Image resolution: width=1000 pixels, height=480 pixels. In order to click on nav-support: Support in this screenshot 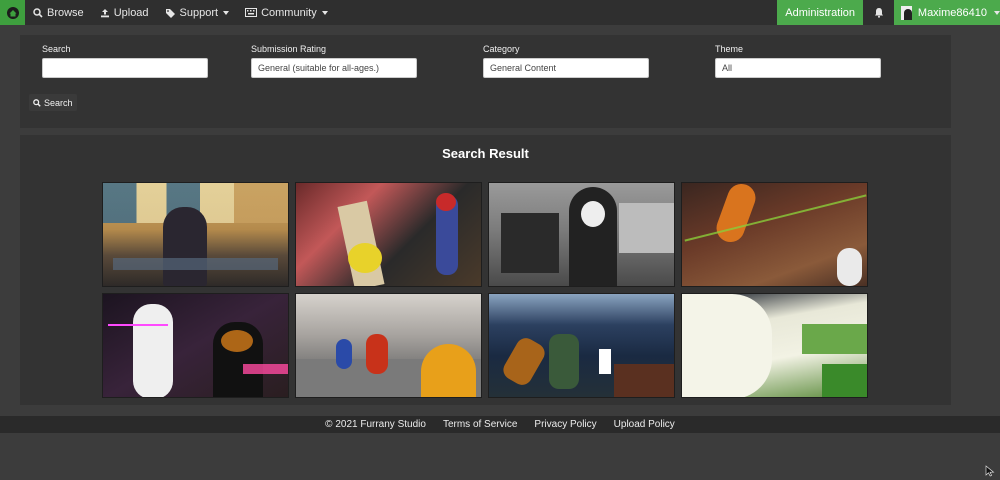, I will do `click(197, 12)`.